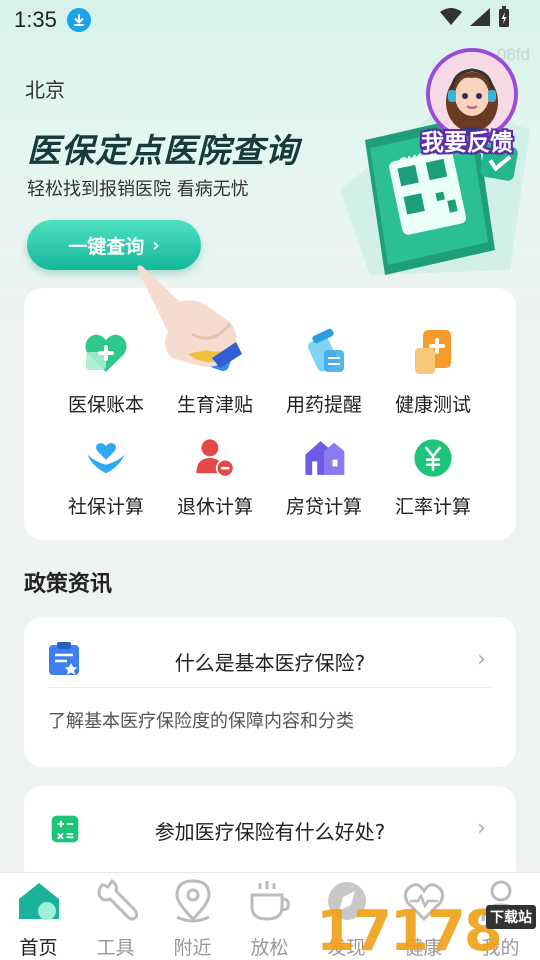 The image size is (540, 960). Describe the element at coordinates (106, 477) in the screenshot. I see `grid-item-social-security-calc: 社保计算` at that location.